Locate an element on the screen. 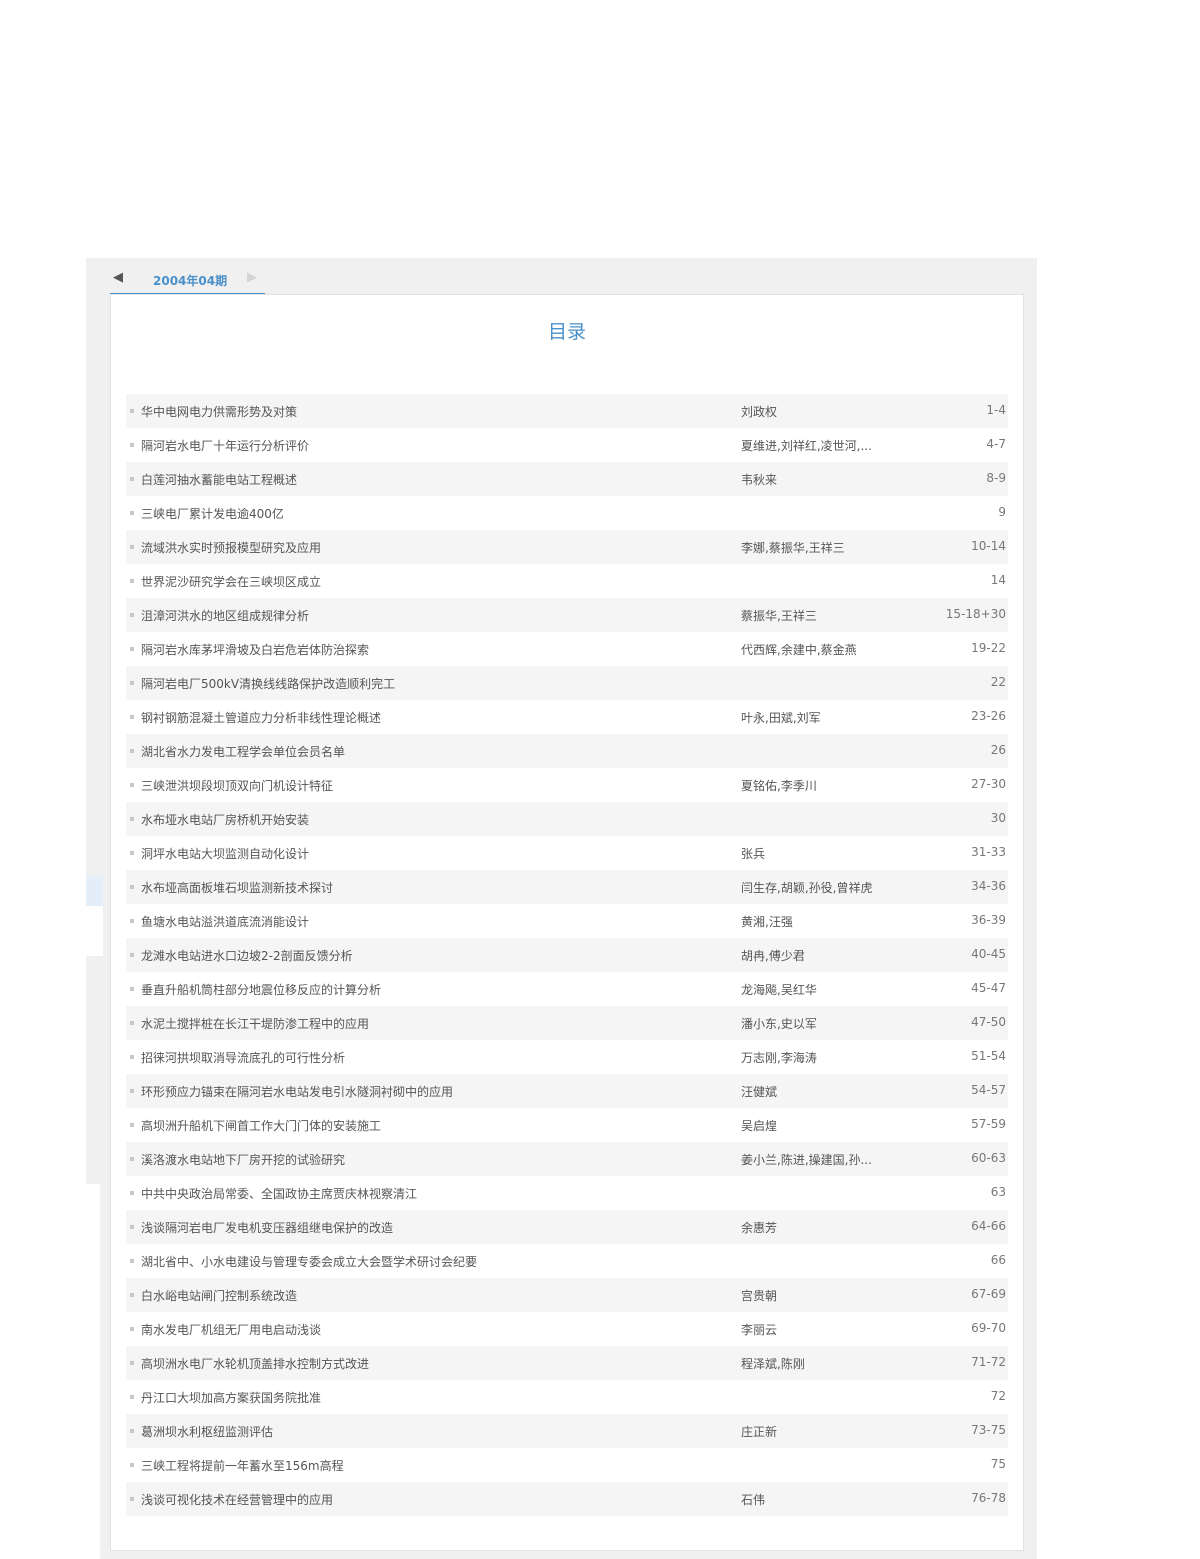  article-title-link: 世界泥沙研究学会在三峡坝区成立 is located at coordinates (231, 581).